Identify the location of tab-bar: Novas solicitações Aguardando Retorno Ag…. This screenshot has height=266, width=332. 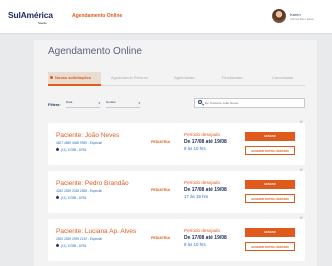
(176, 79).